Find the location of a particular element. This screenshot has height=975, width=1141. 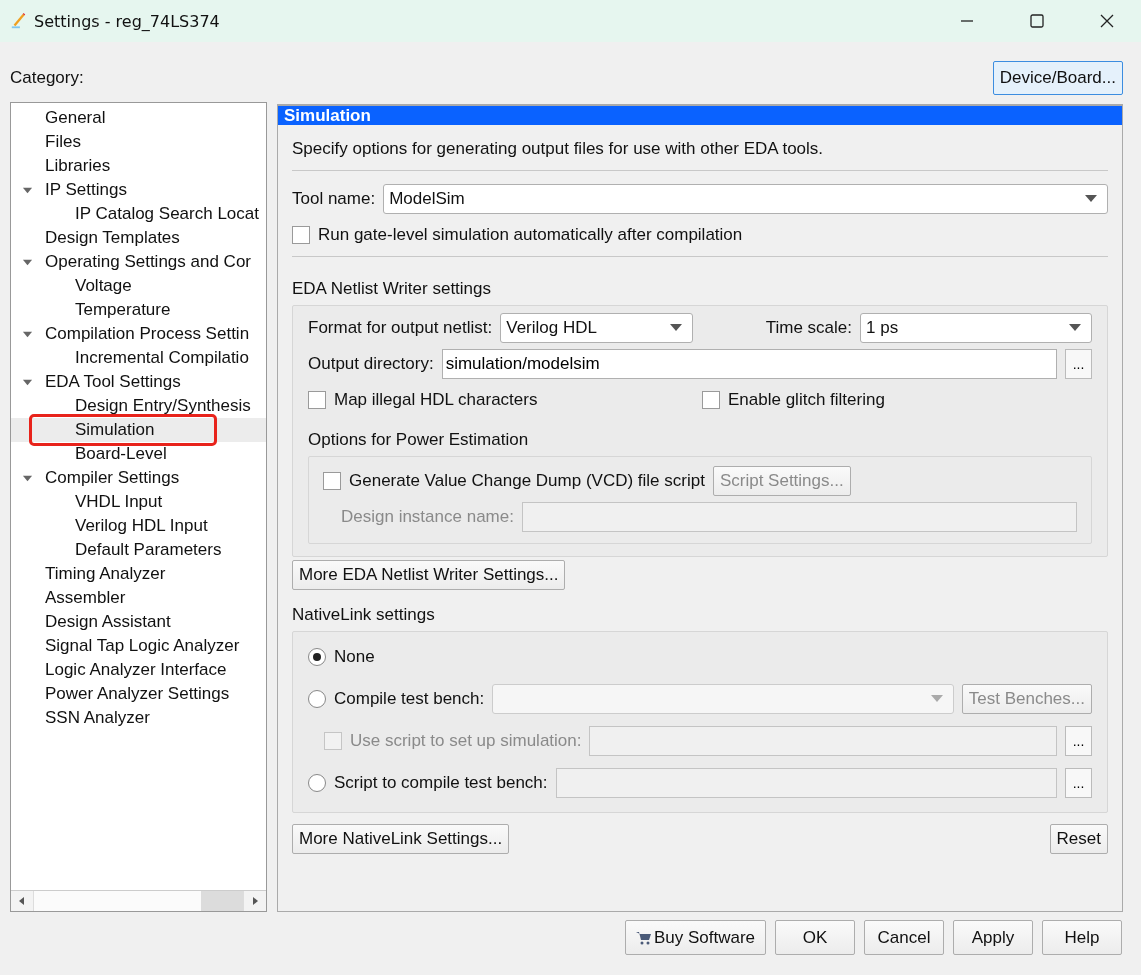

tree-item: Temperature is located at coordinates (138, 310).